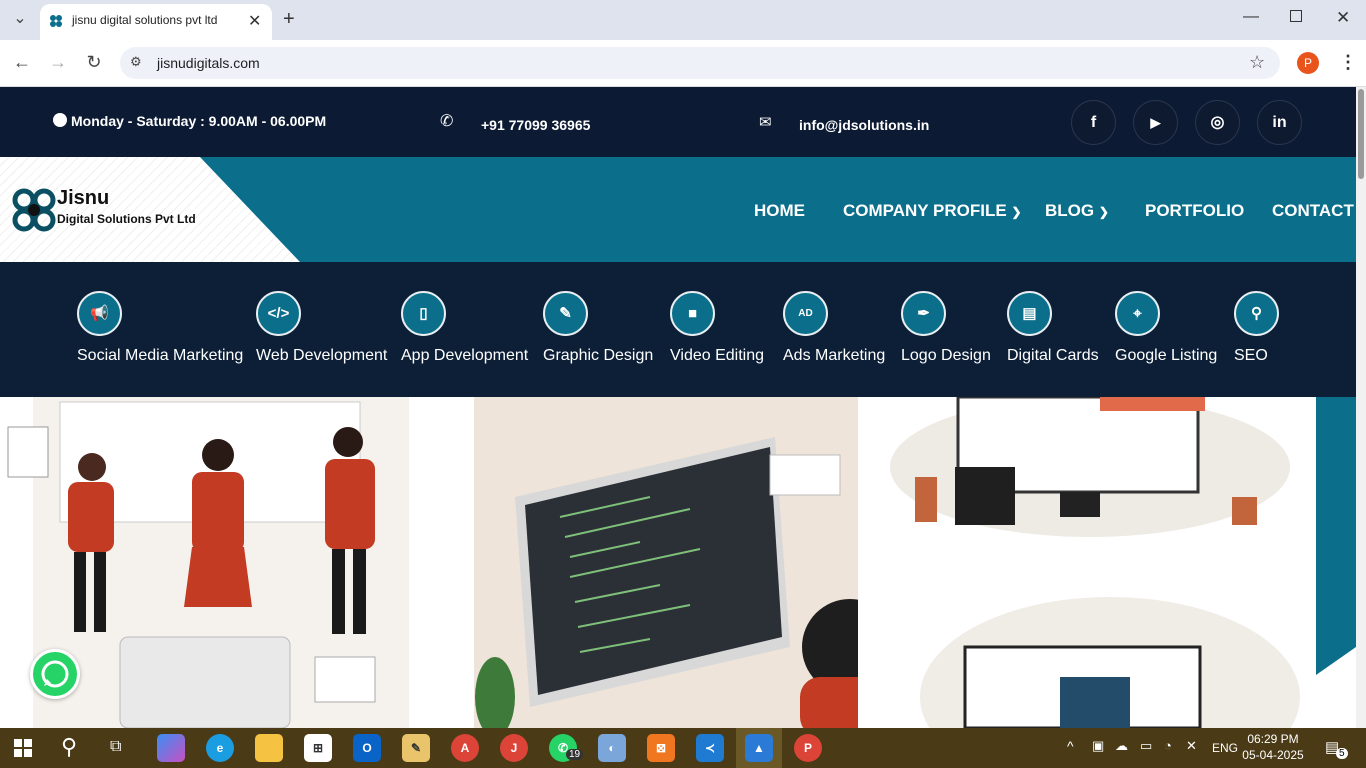 Image resolution: width=1366 pixels, height=768 pixels. I want to click on phone-icon: ✆, so click(447, 121).